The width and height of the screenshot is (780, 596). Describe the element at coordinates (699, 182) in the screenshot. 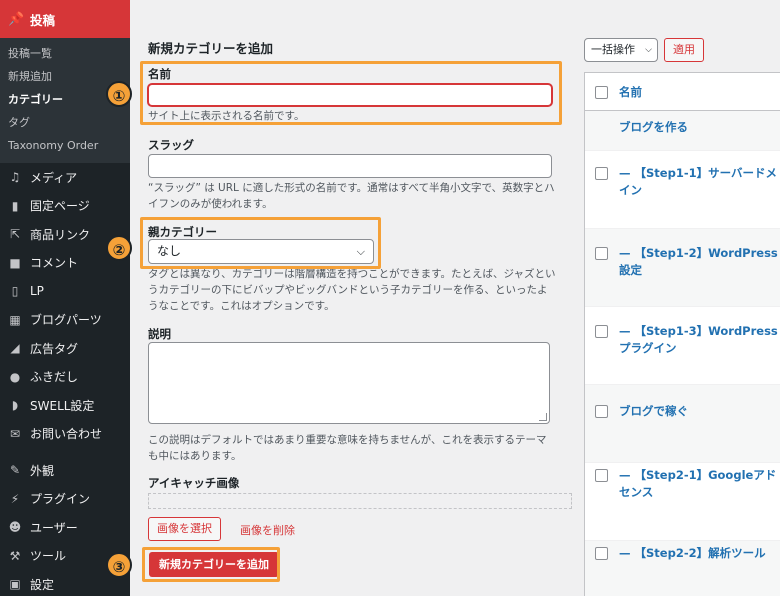

I see `category-link: — 【Step1-1】サーバードメイン` at that location.